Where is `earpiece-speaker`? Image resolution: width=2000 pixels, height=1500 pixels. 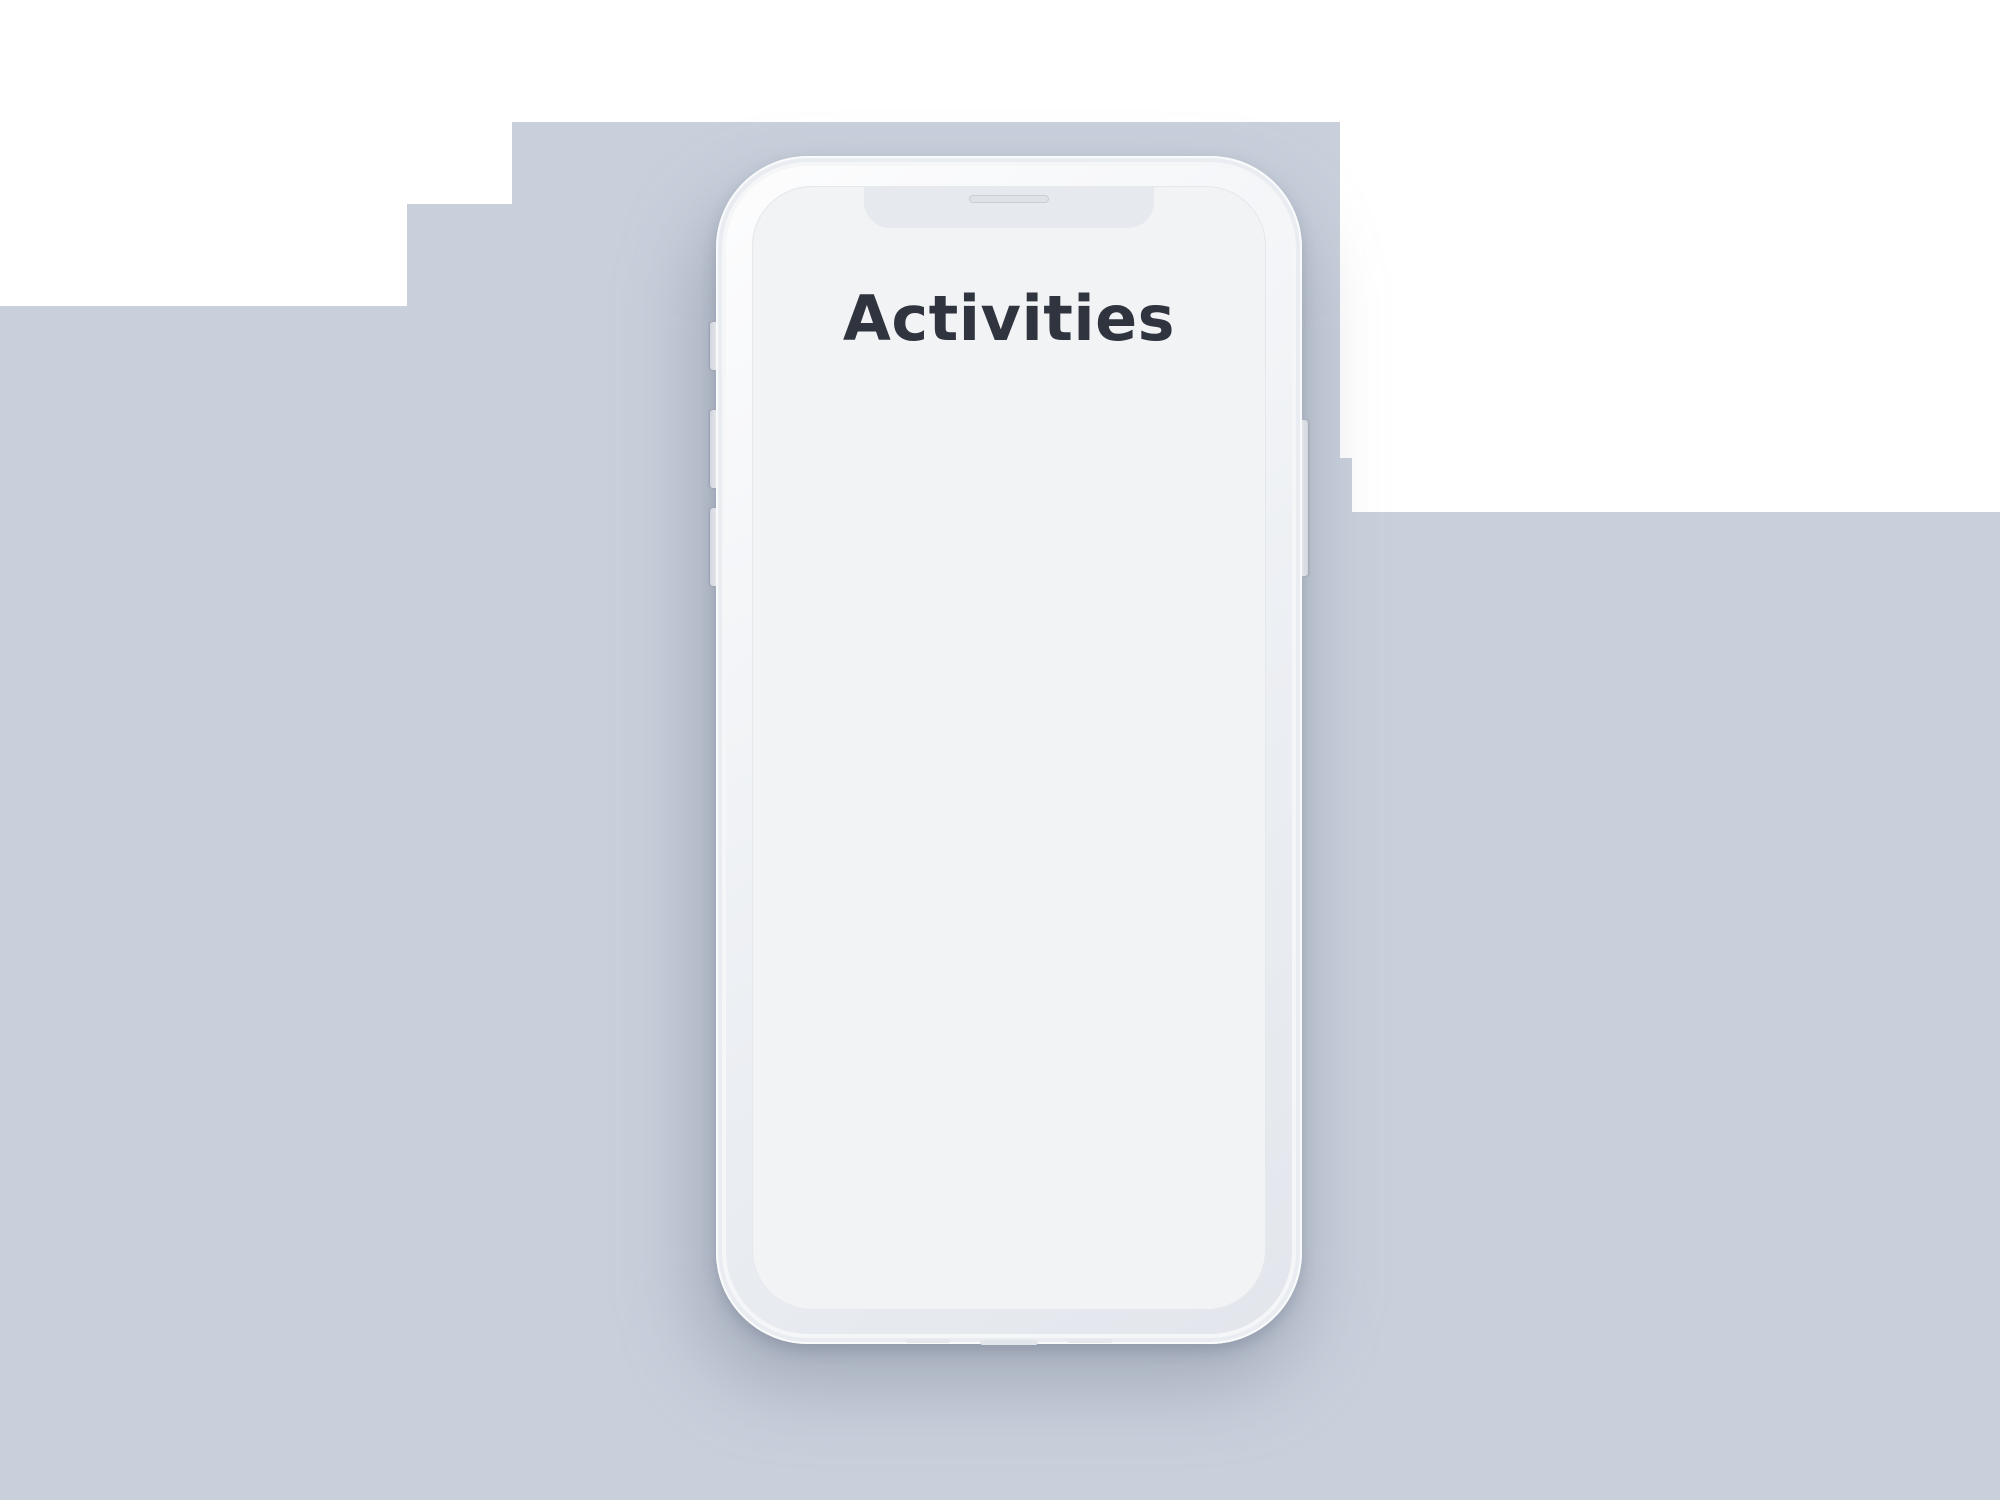
earpiece-speaker is located at coordinates (1009, 199).